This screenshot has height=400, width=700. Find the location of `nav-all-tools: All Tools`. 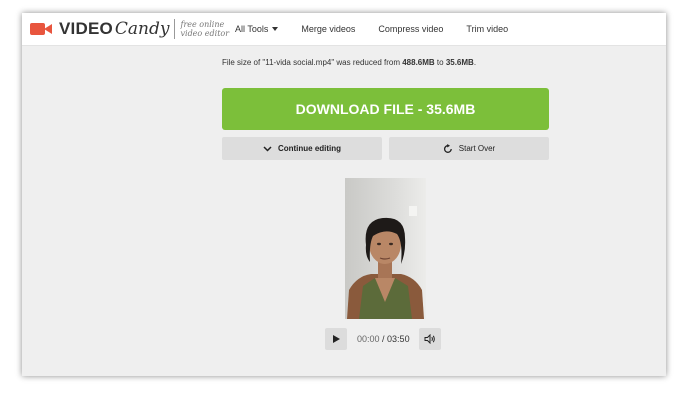

nav-all-tools: All Tools is located at coordinates (257, 29).